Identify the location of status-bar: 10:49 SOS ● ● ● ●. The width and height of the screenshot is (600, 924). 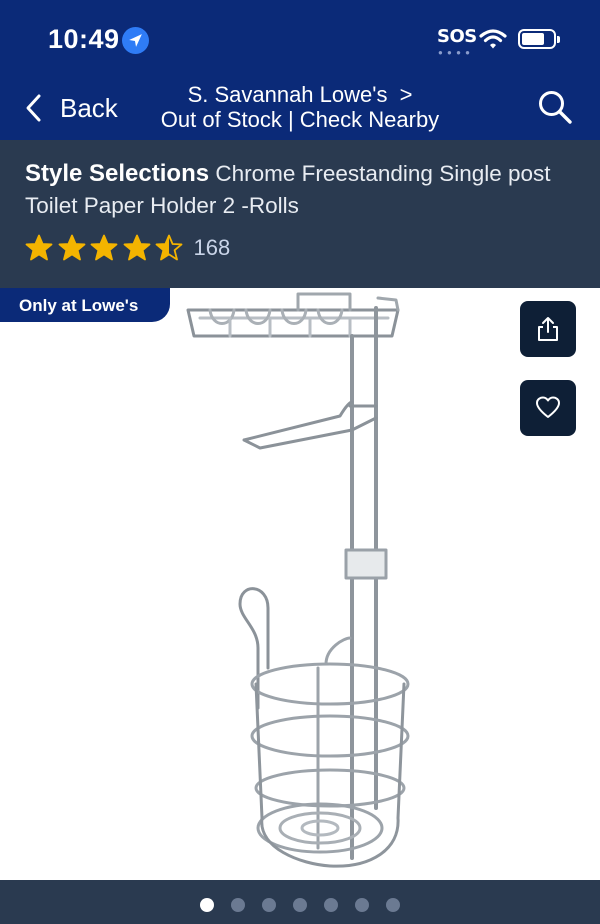
(300, 39).